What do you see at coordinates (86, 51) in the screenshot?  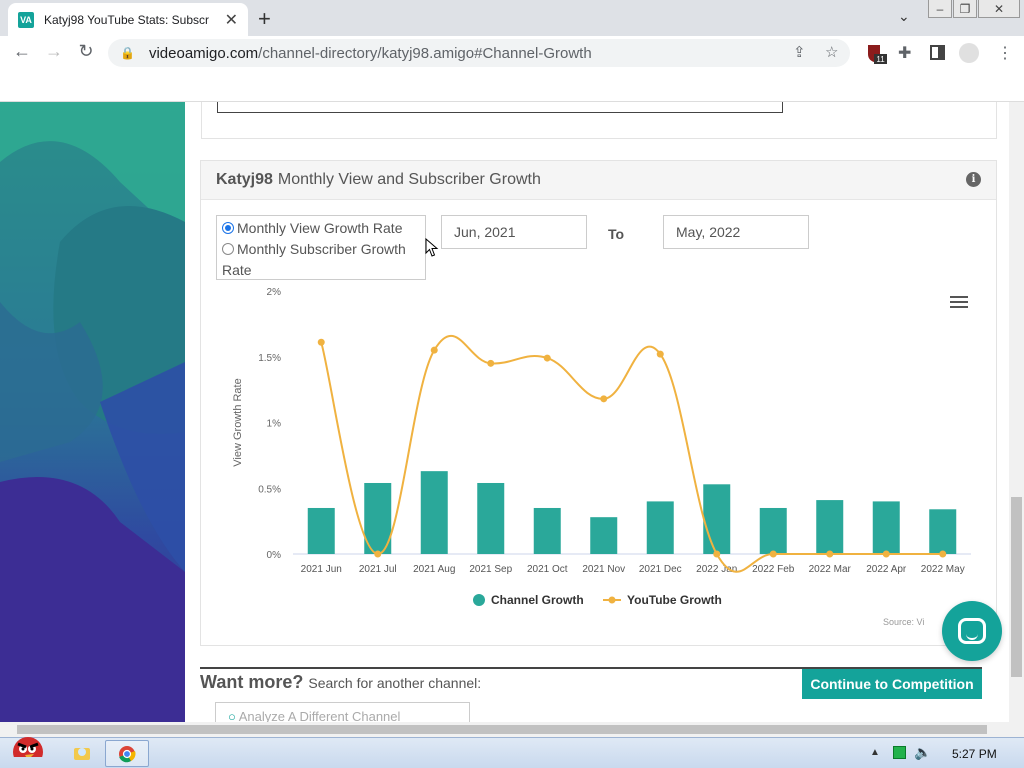 I see `reload-icon: ↻` at bounding box center [86, 51].